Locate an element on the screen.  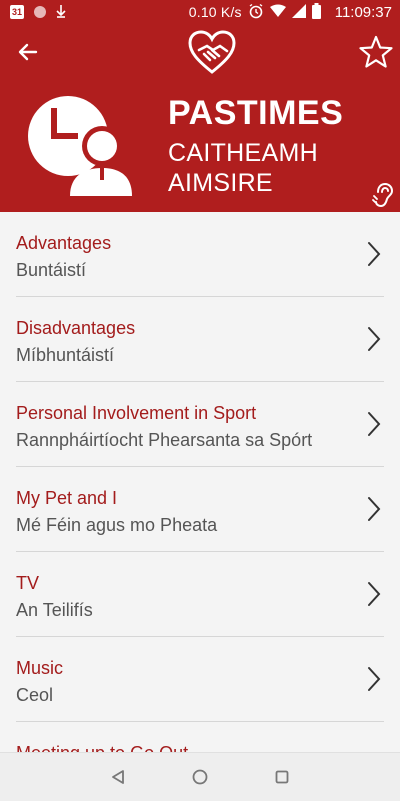
ear-icon is located at coordinates (383, 195).